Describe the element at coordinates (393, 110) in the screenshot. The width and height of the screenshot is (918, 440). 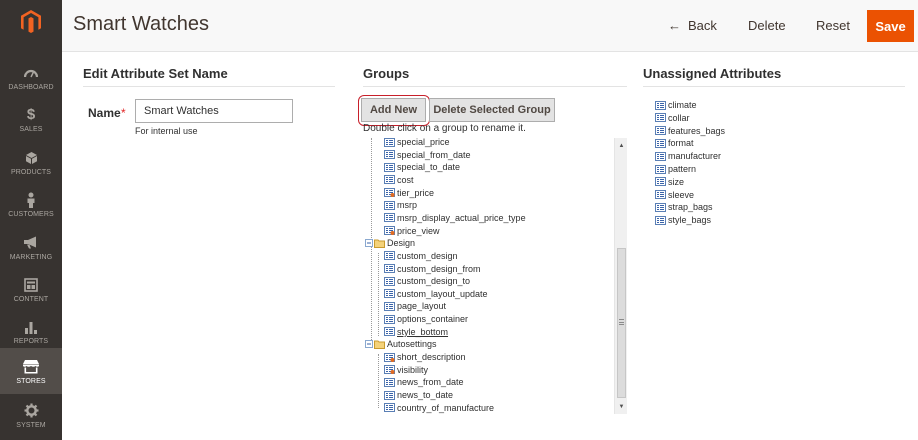
I see `add-new-group-button: Add New` at that location.